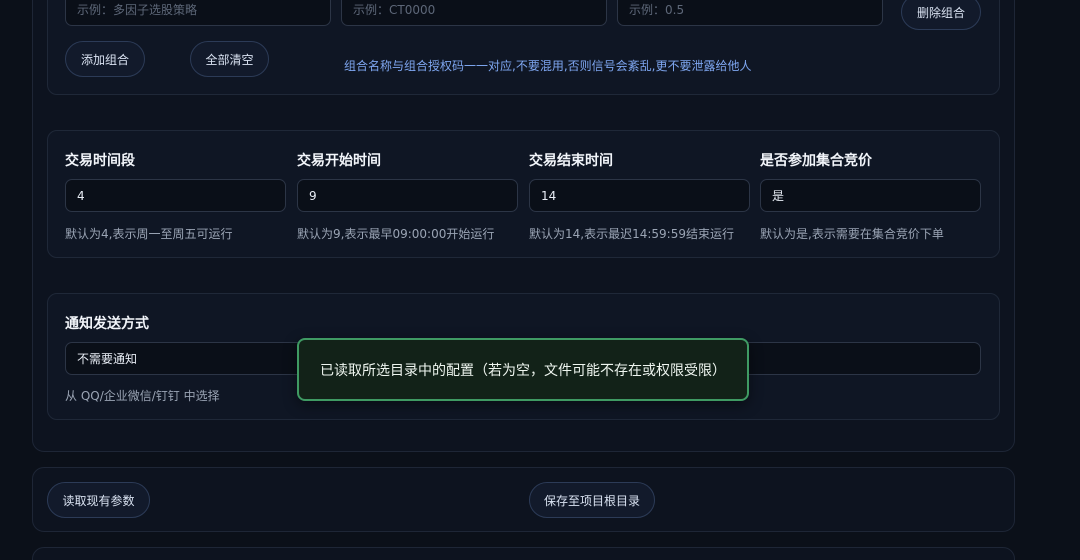 This screenshot has width=1080, height=560. I want to click on call-auction-title: 是否参加集合竞价, so click(816, 161).